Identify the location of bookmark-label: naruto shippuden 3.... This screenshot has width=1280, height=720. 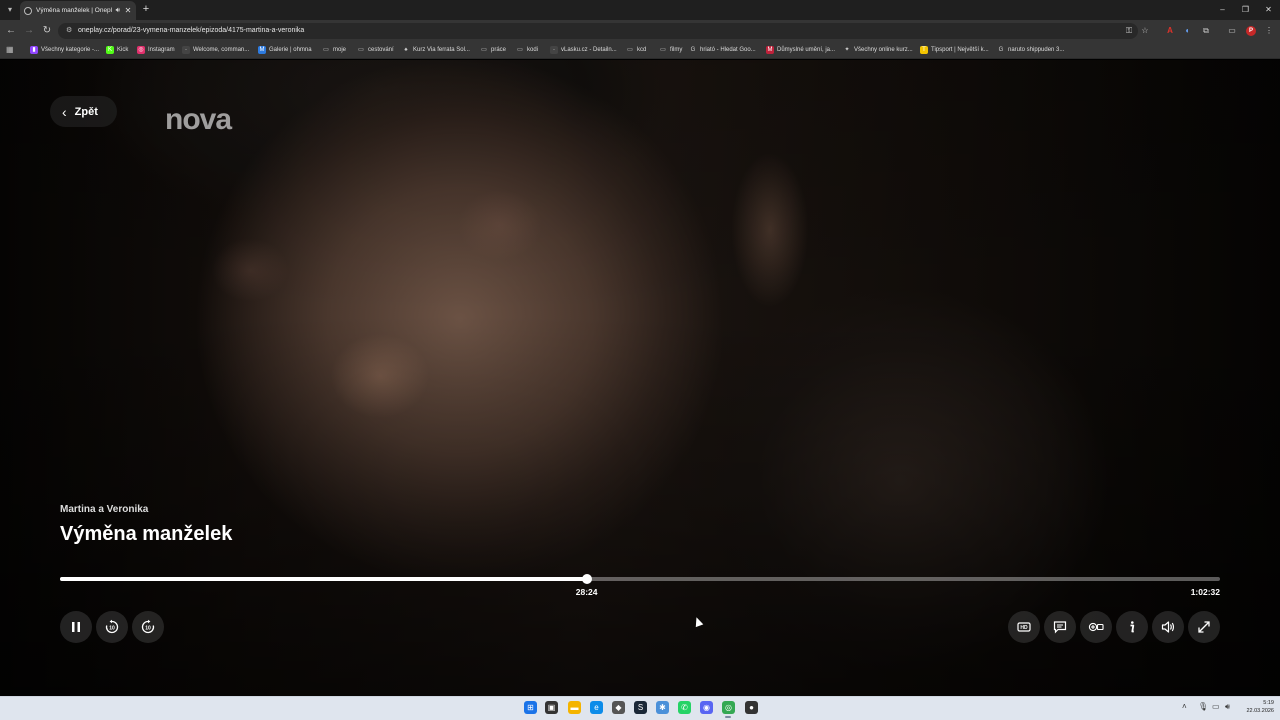
(1036, 50).